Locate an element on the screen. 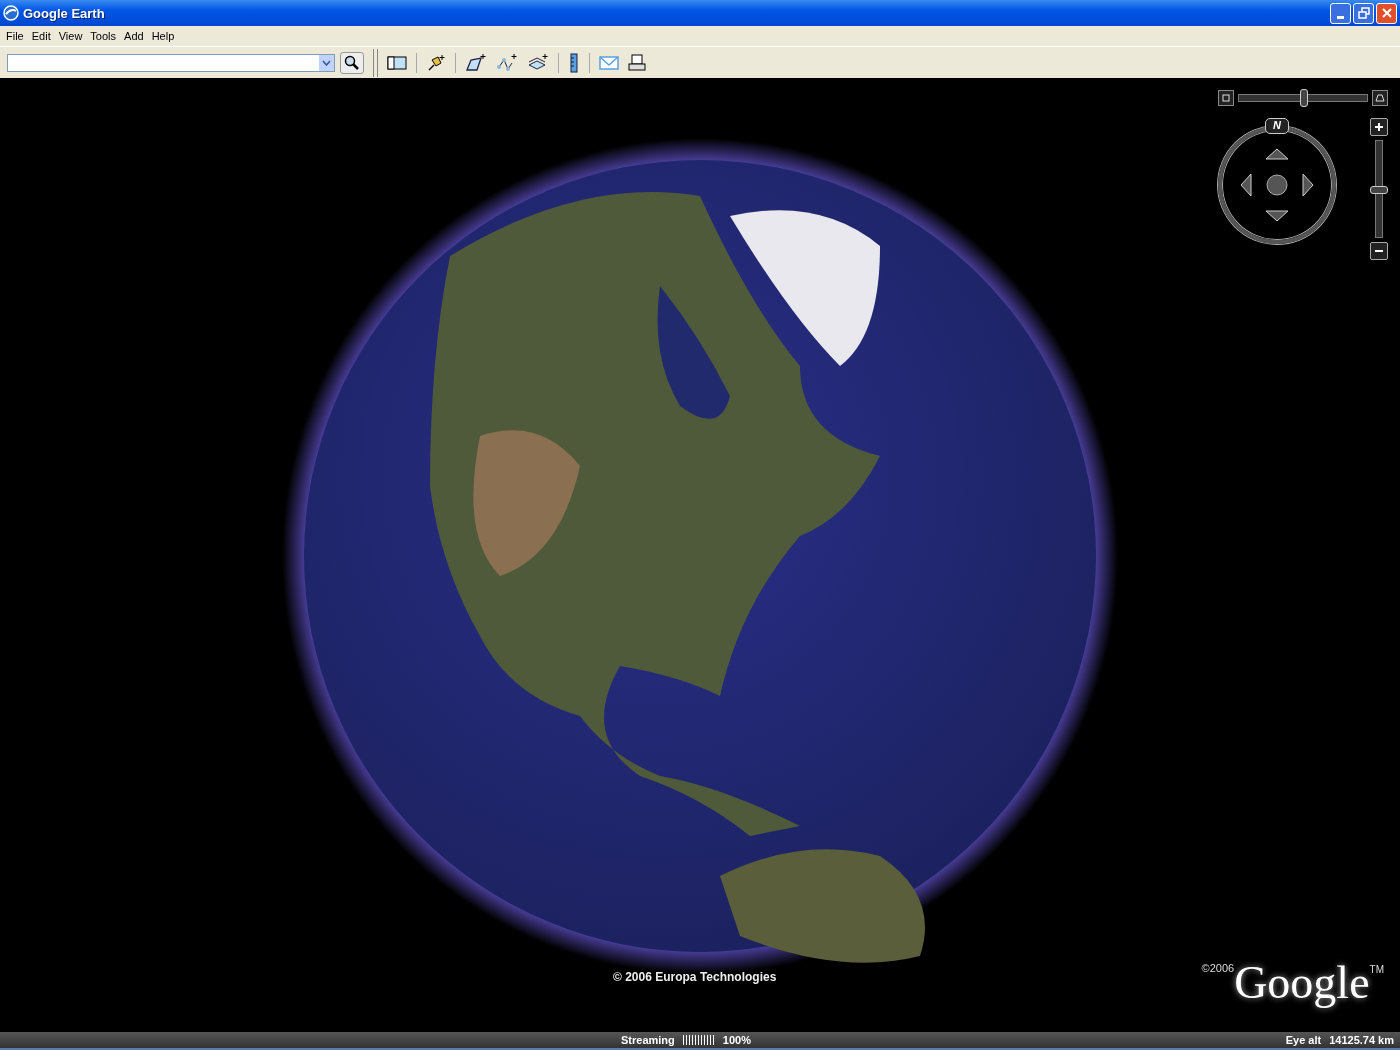  sidebar-icon is located at coordinates (397, 62).